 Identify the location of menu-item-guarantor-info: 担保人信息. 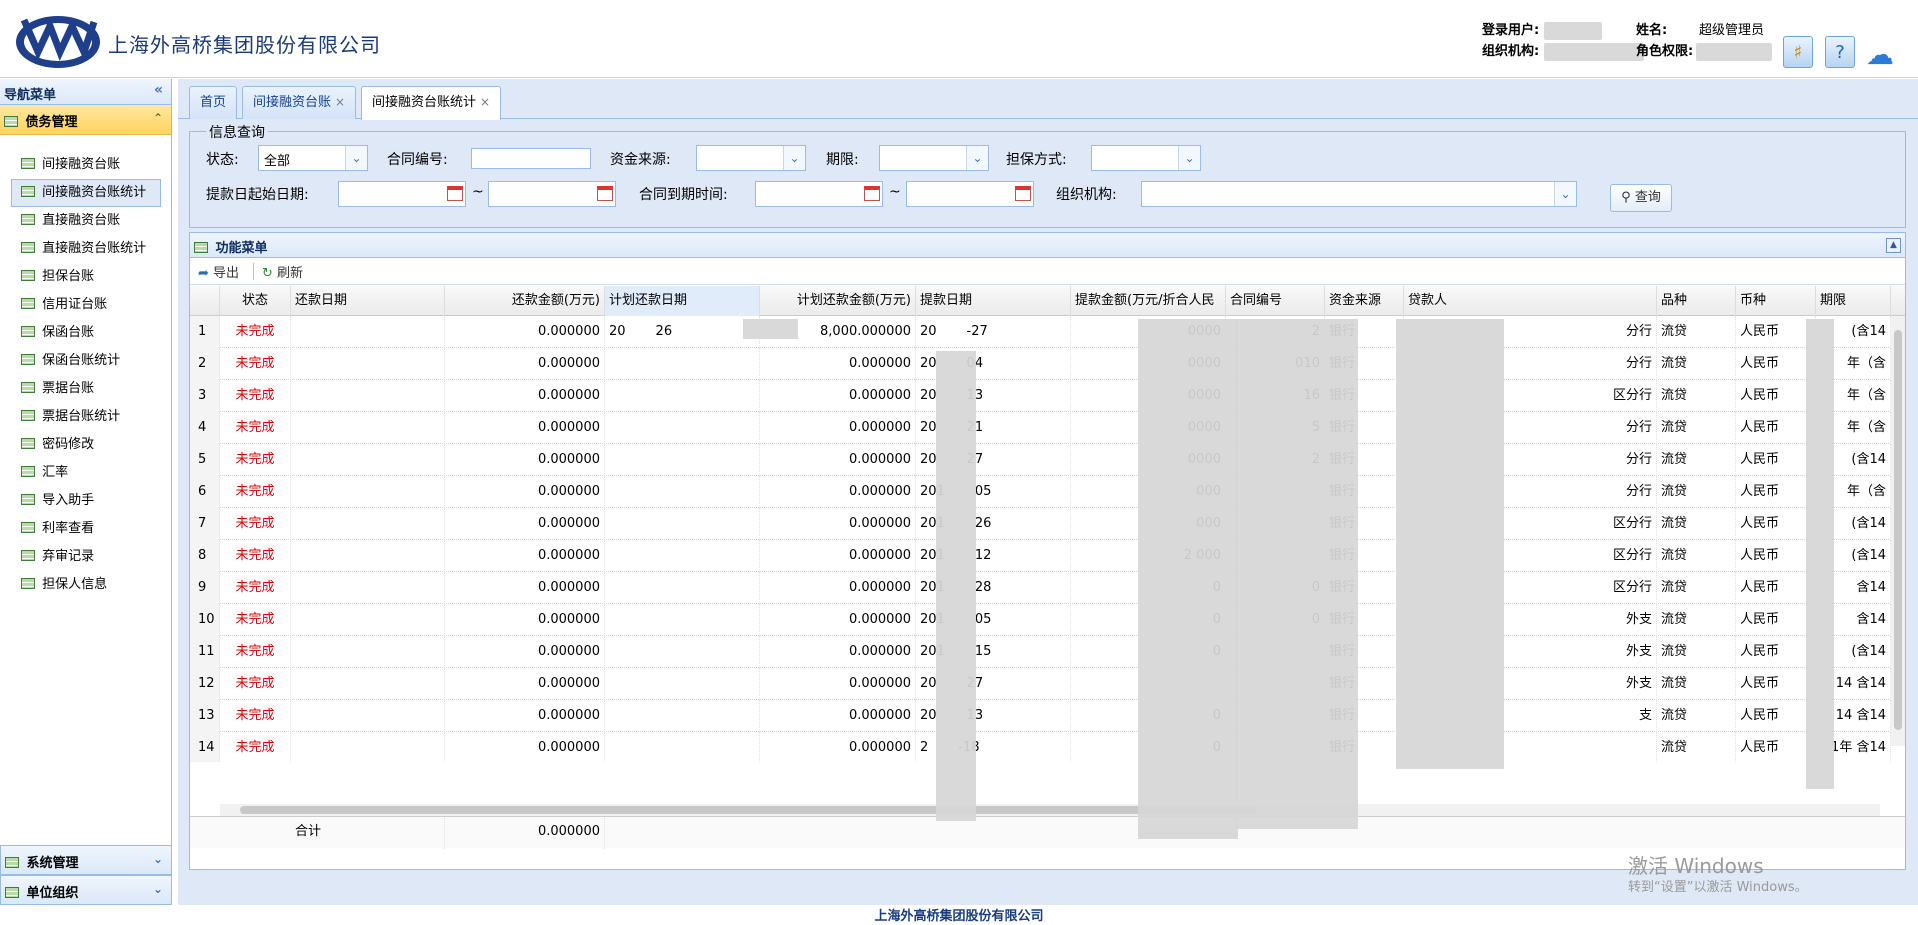
(86, 585).